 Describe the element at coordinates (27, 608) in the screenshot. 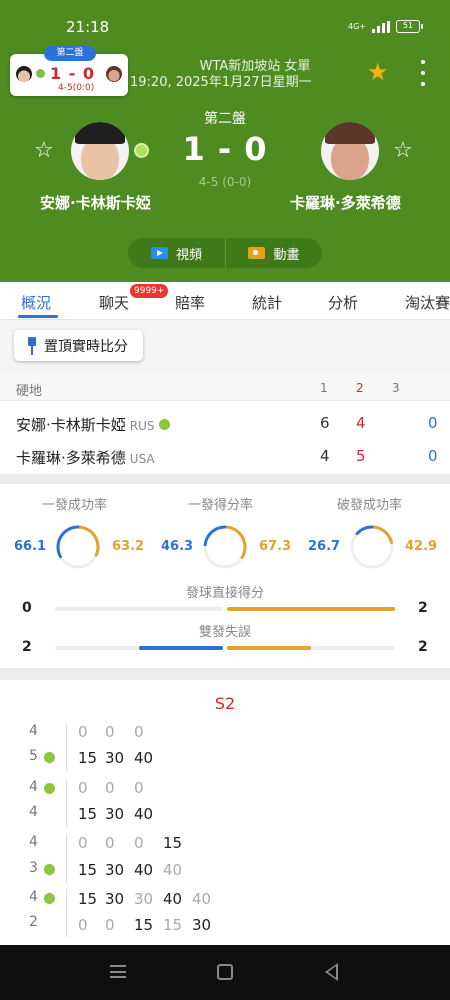

I see `aces-left: 0` at that location.